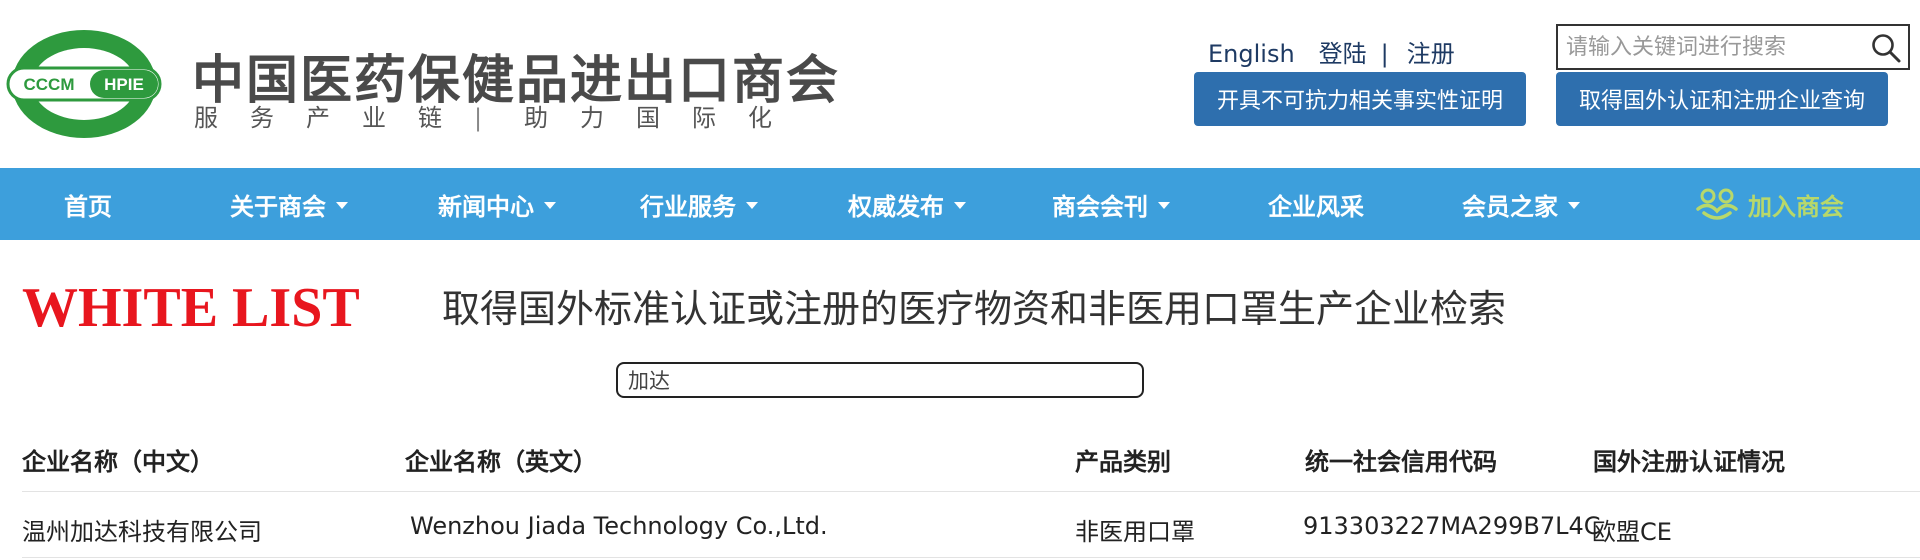 This screenshot has height=560, width=1920. I want to click on tagline-char: 业, so click(374, 118).